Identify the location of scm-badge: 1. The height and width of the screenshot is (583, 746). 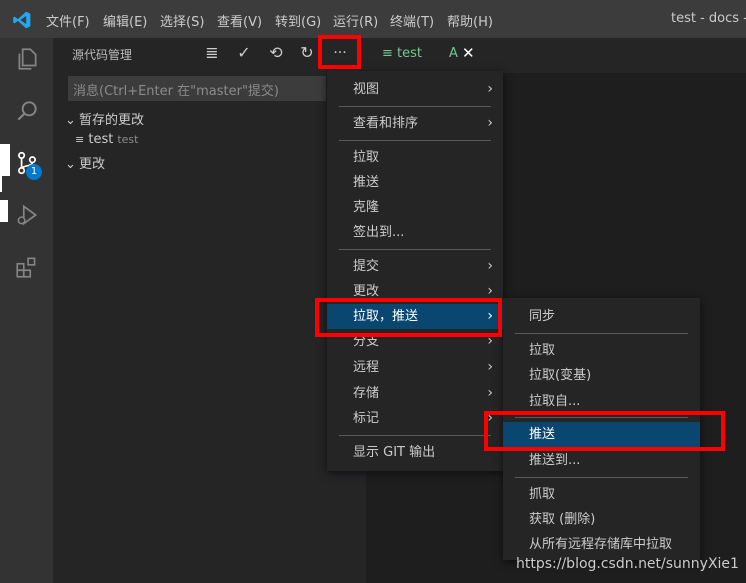
(34, 172).